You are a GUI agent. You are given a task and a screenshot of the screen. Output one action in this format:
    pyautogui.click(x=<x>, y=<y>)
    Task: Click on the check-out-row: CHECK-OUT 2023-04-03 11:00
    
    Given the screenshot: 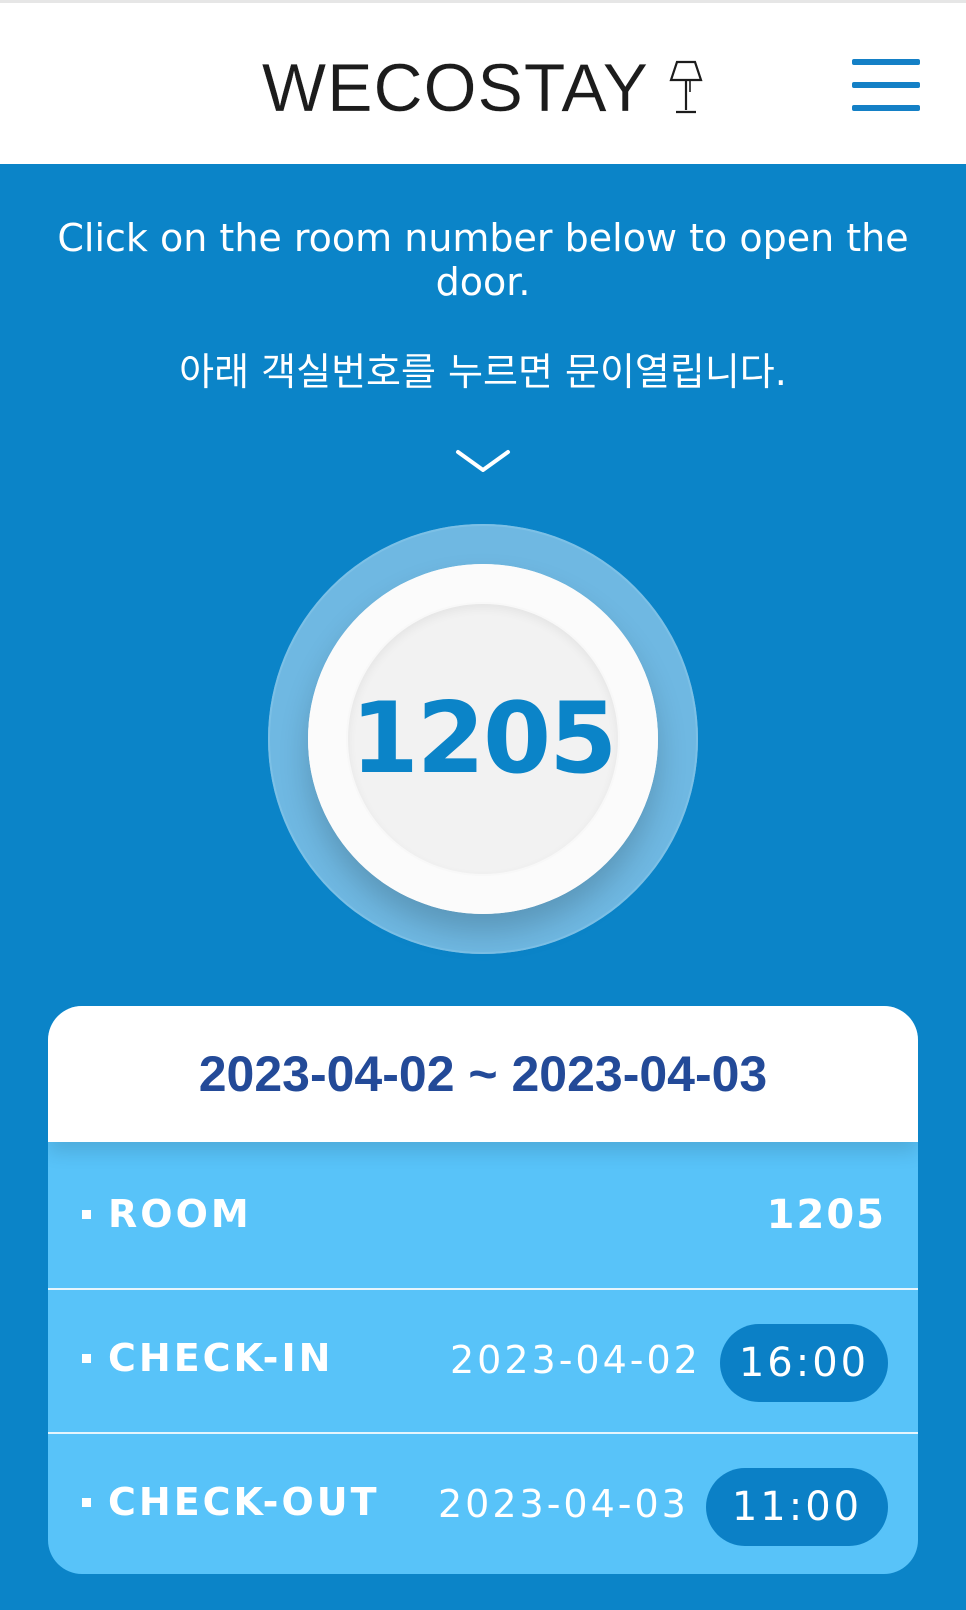 What is the action you would take?
    pyautogui.click(x=483, y=1504)
    